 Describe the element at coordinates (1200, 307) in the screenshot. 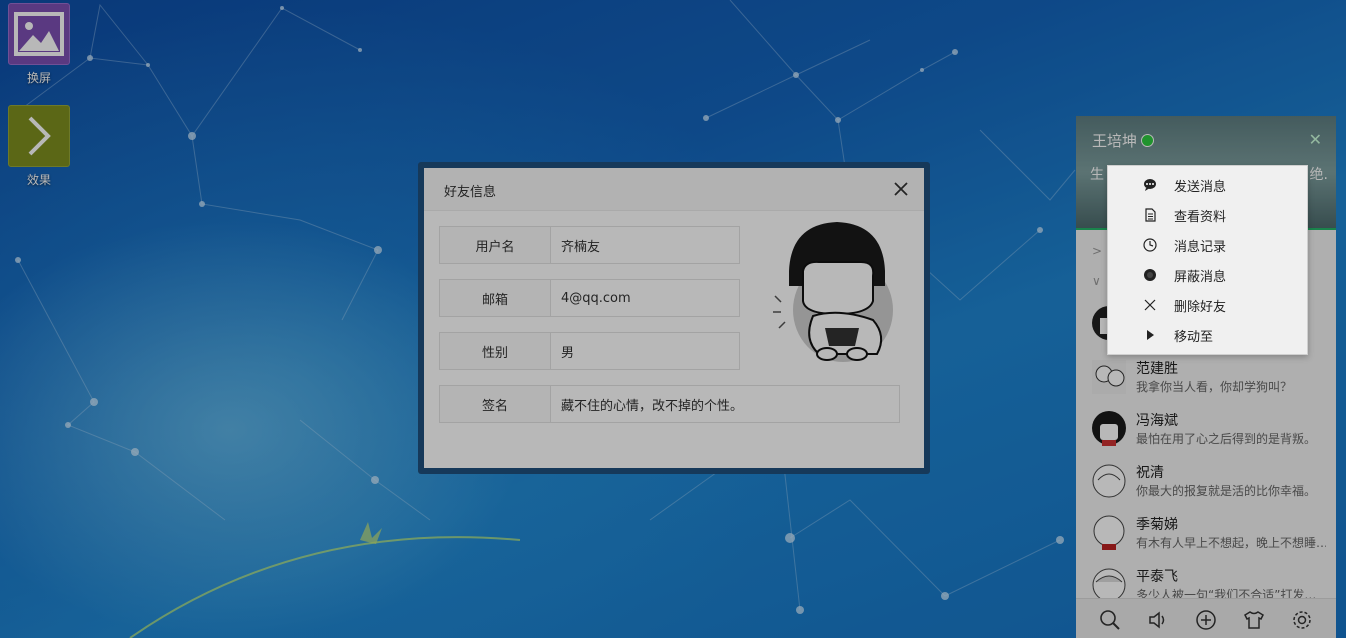

I see `menu-item-label: 删除好友` at that location.